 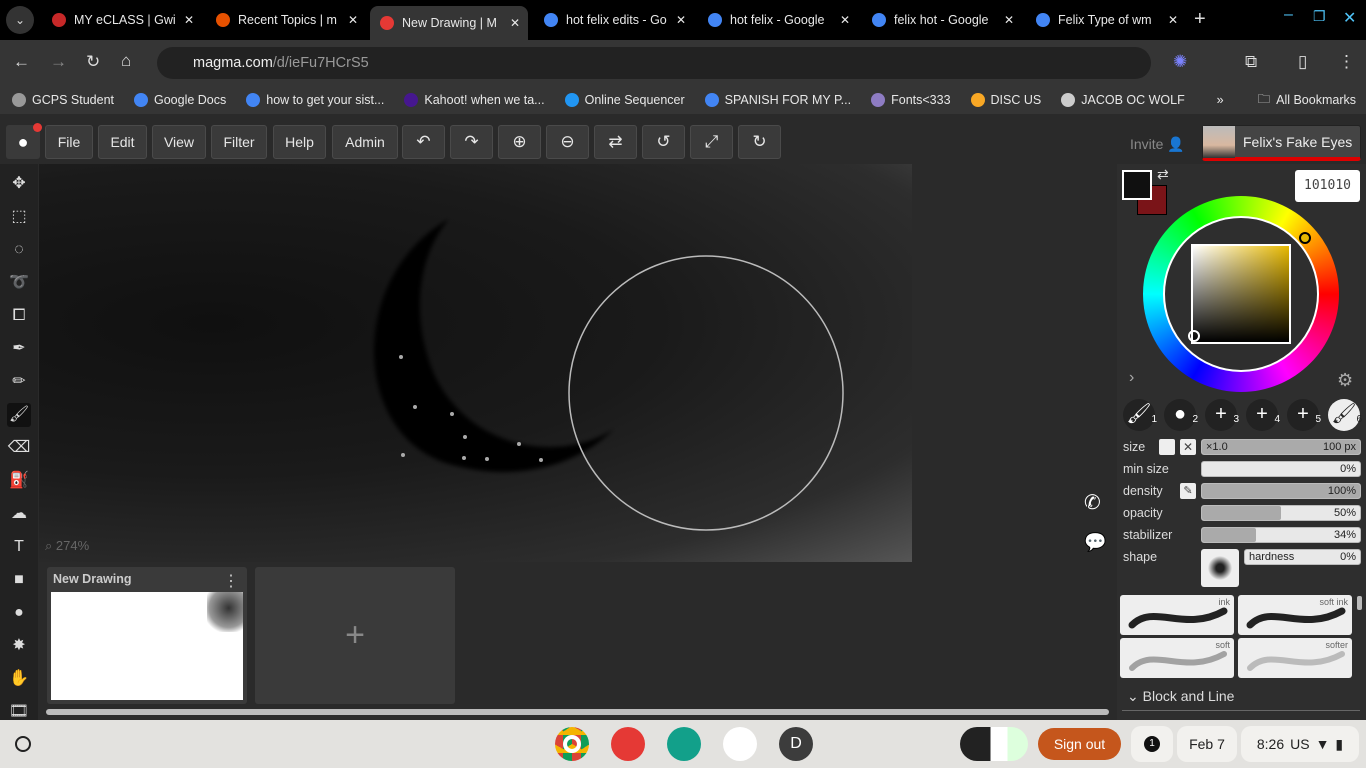 What do you see at coordinates (615, 142) in the screenshot?
I see `flip-icon: ⇄` at bounding box center [615, 142].